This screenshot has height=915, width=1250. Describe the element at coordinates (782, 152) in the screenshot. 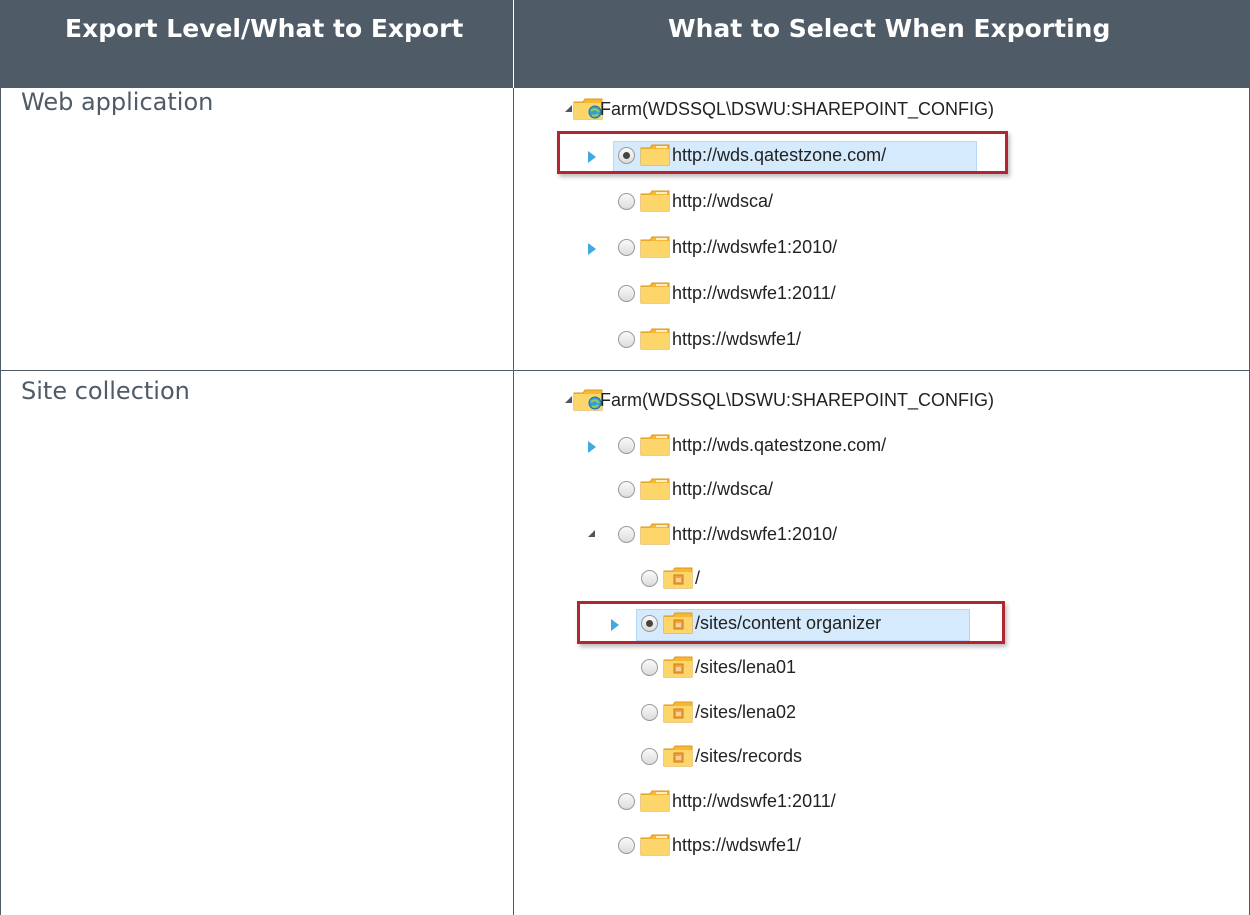

I see `highlight-box-web-application` at that location.